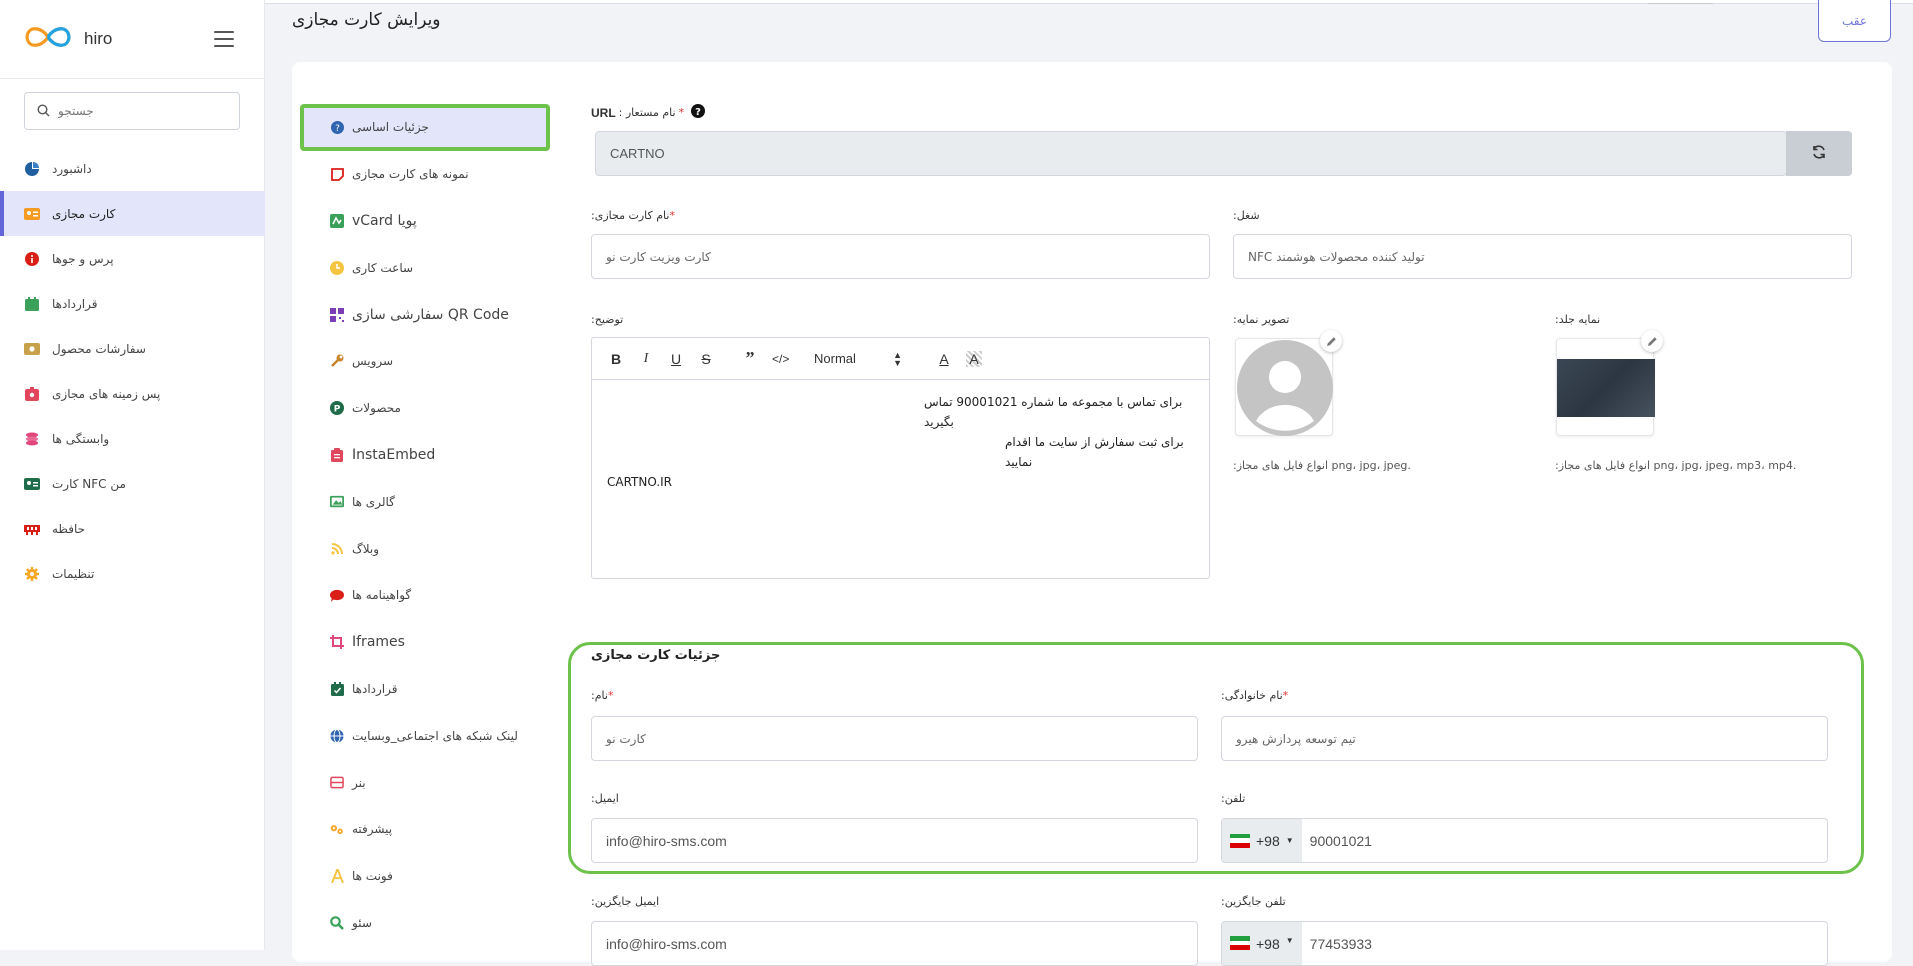  I want to click on phone-input-group: +98 ▼ 90001021, so click(1524, 840).